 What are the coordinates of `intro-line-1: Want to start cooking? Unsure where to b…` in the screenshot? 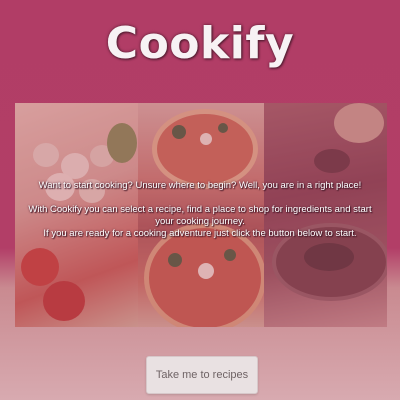 It's located at (200, 185).